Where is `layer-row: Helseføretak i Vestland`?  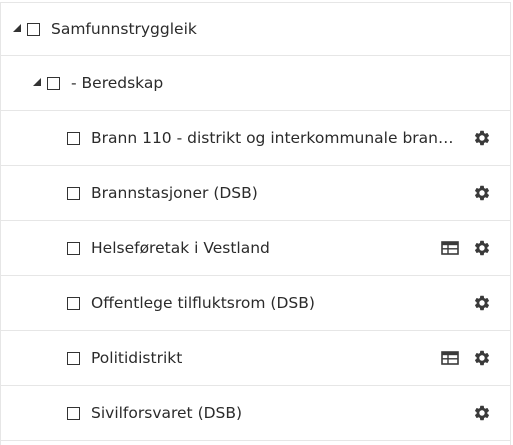
layer-row: Helseføretak i Vestland is located at coordinates (255, 248).